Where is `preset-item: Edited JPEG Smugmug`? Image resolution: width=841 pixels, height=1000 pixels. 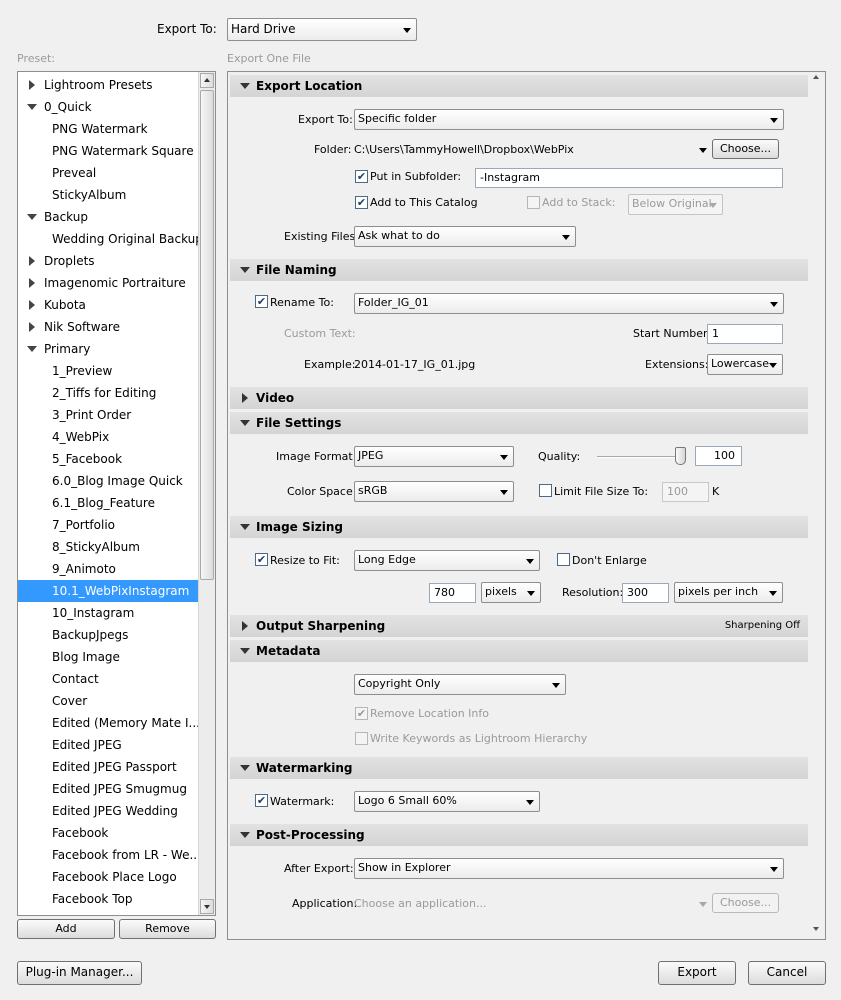 preset-item: Edited JPEG Smugmug is located at coordinates (108, 789).